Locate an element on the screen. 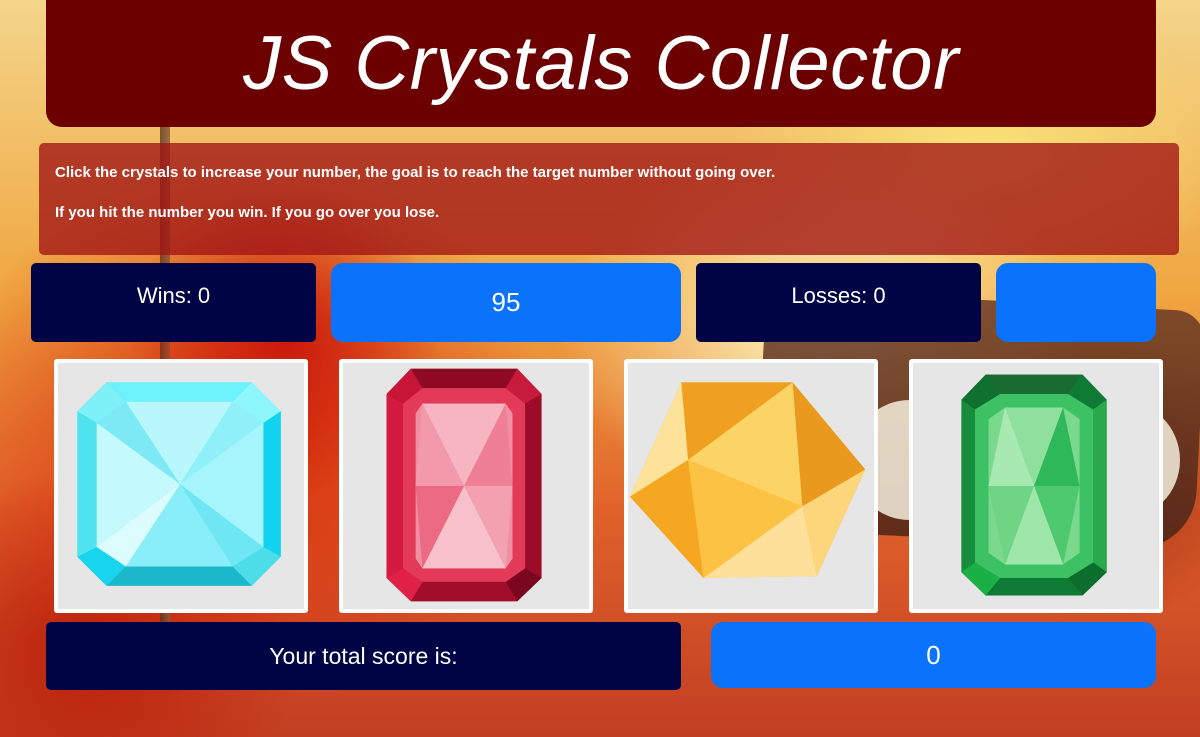  green-crystal-icon is located at coordinates (1034, 485).